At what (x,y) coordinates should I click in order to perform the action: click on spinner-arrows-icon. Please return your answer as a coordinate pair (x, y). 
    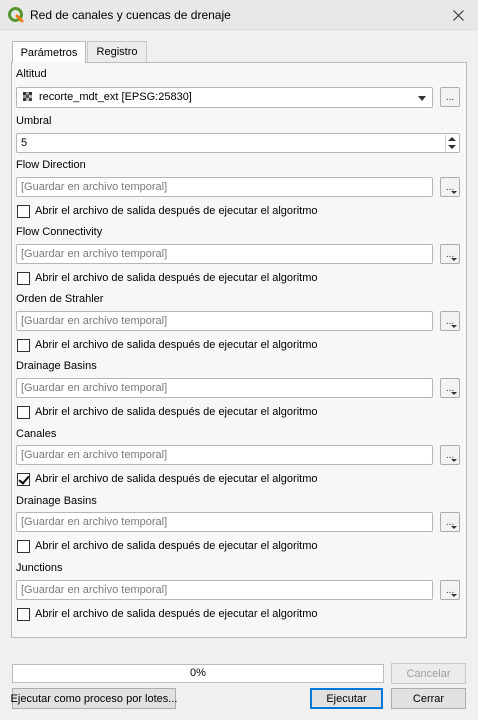
    Looking at the image, I should click on (451, 143).